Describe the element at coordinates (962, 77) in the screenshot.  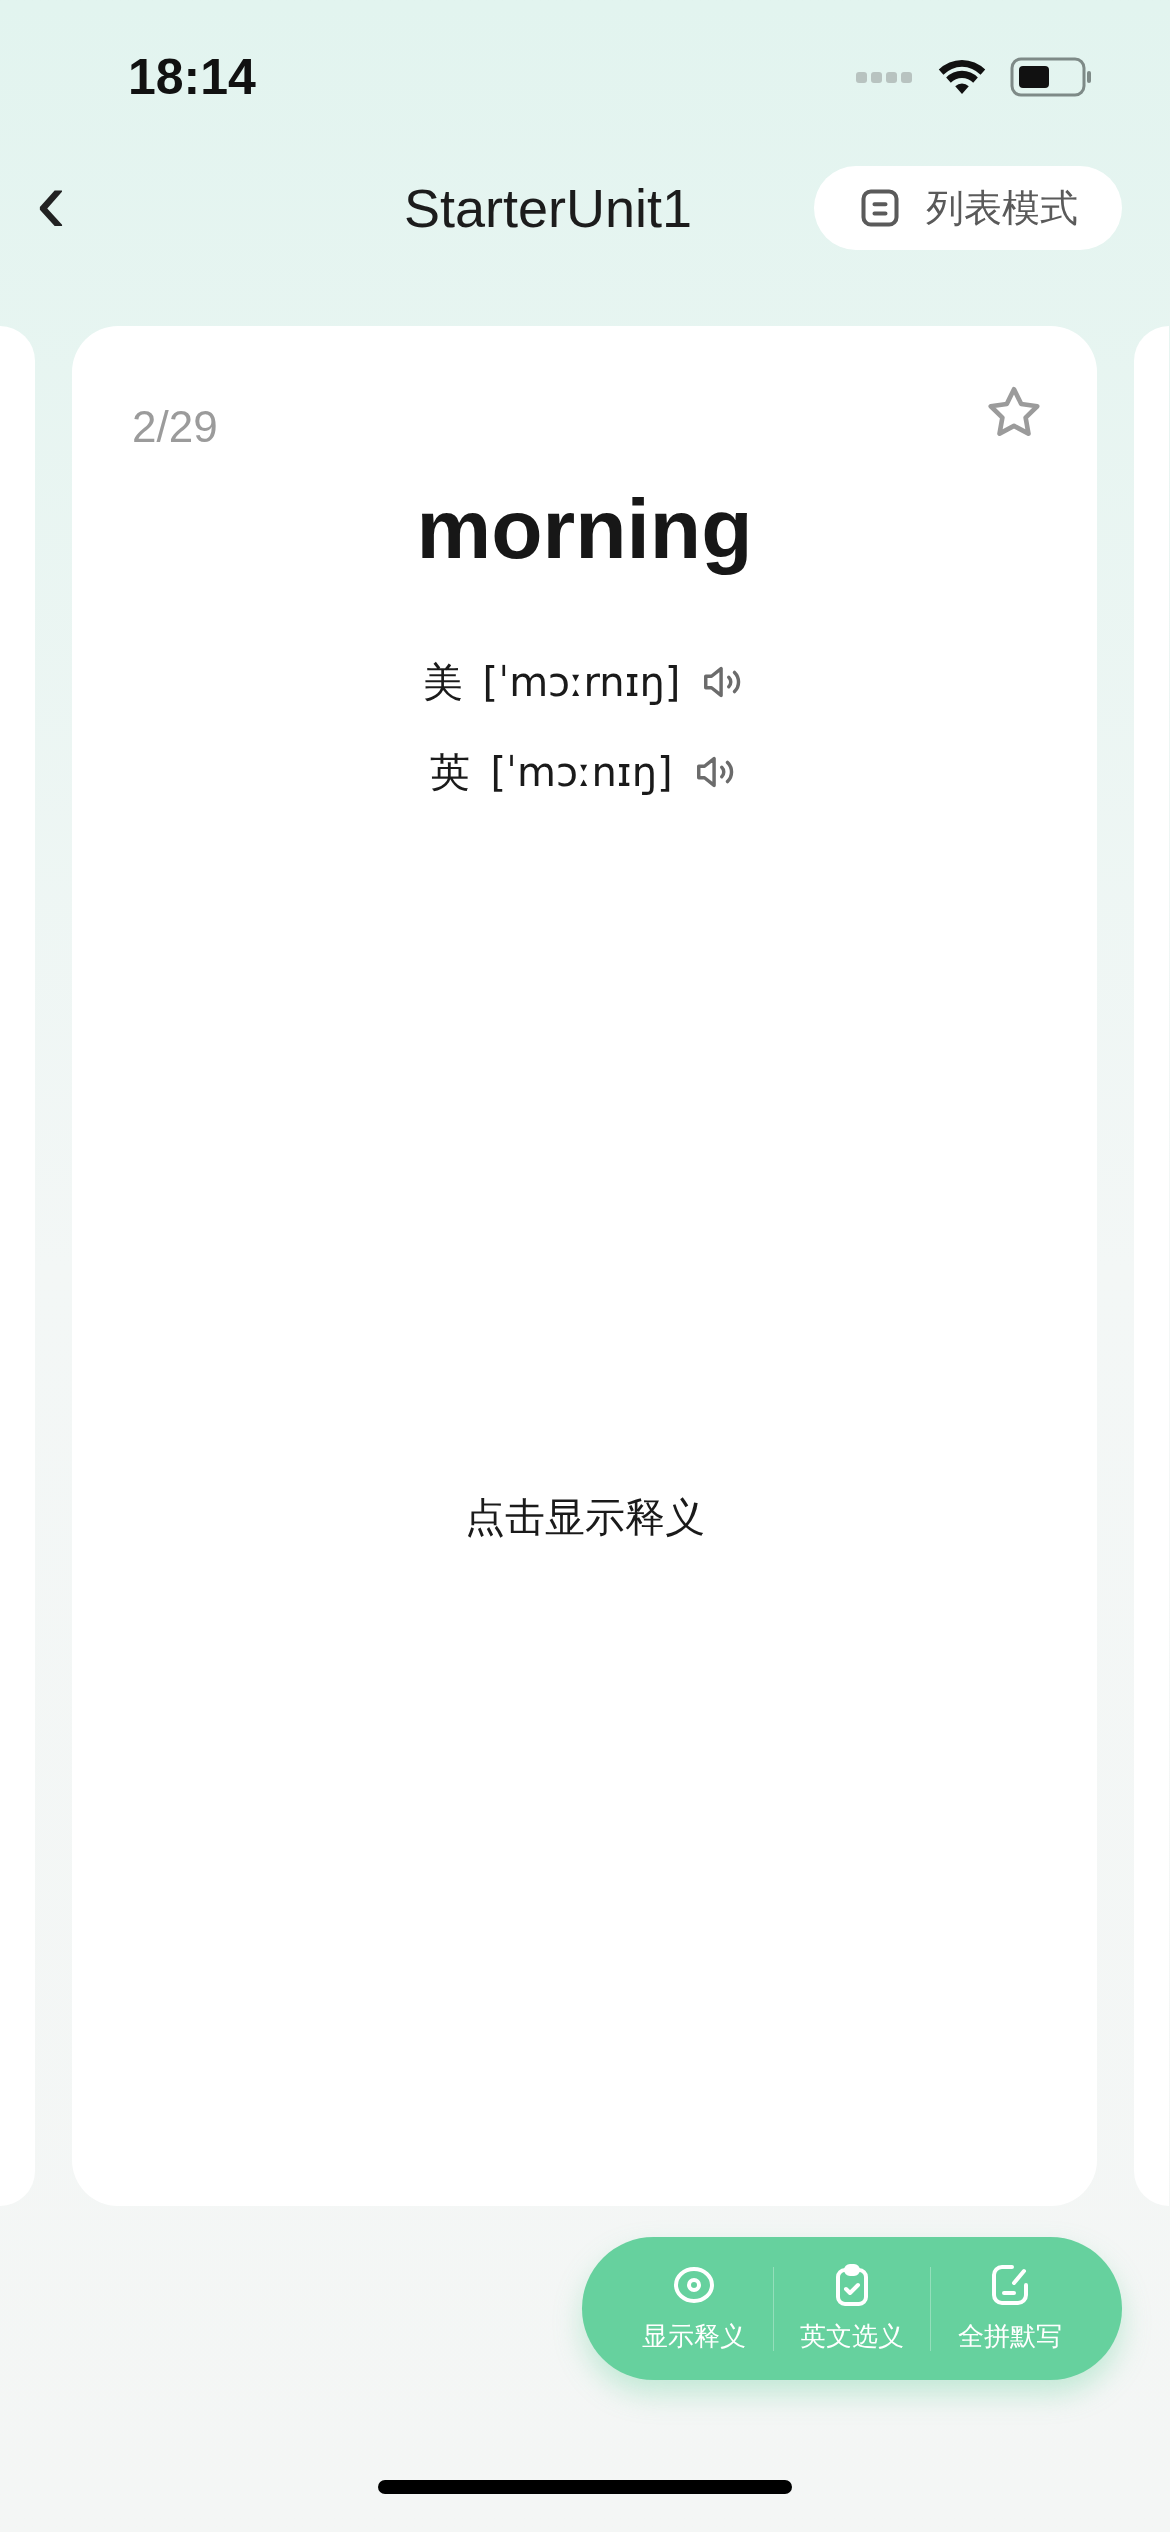
I see `wifi-icon` at that location.